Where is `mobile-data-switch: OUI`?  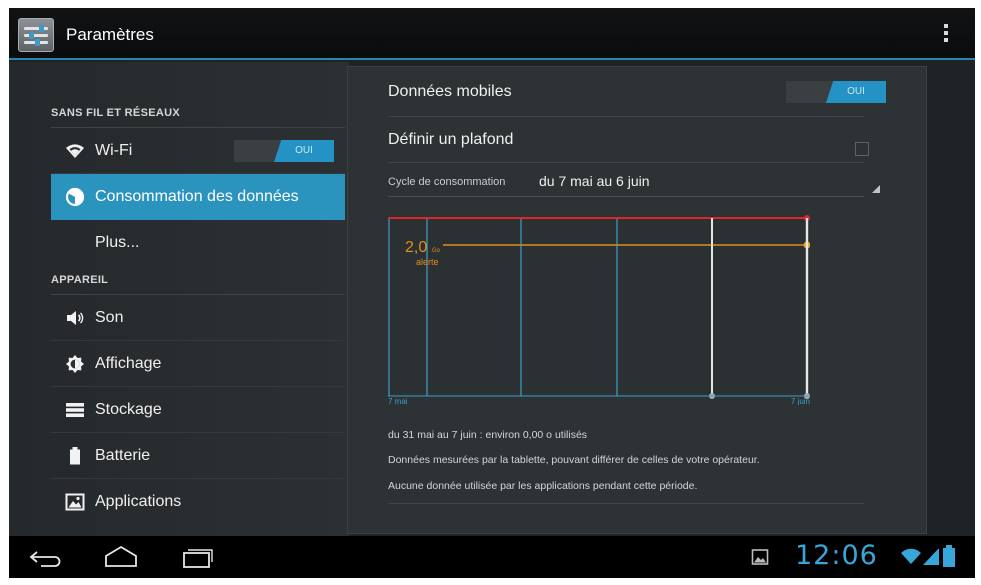
mobile-data-switch: OUI is located at coordinates (836, 92).